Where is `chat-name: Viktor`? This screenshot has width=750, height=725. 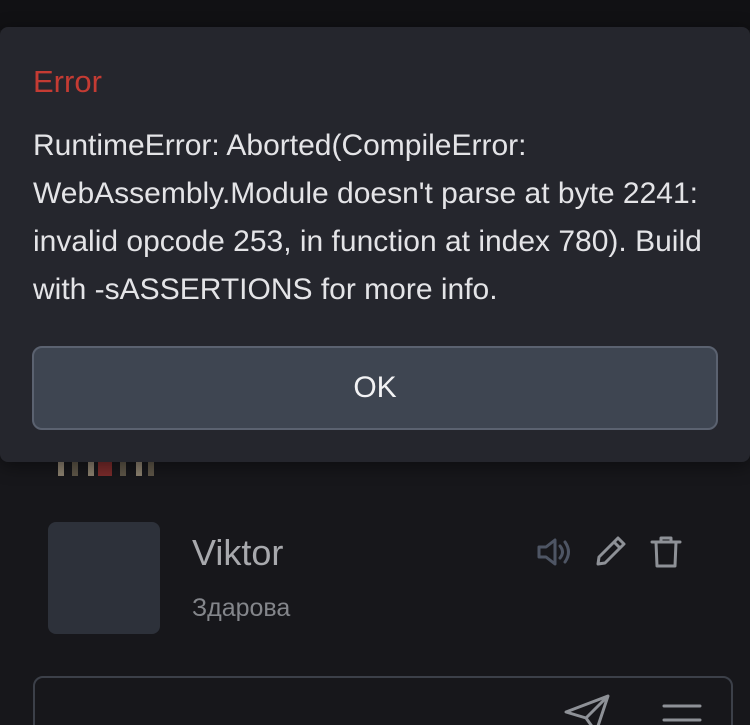 chat-name: Viktor is located at coordinates (238, 552).